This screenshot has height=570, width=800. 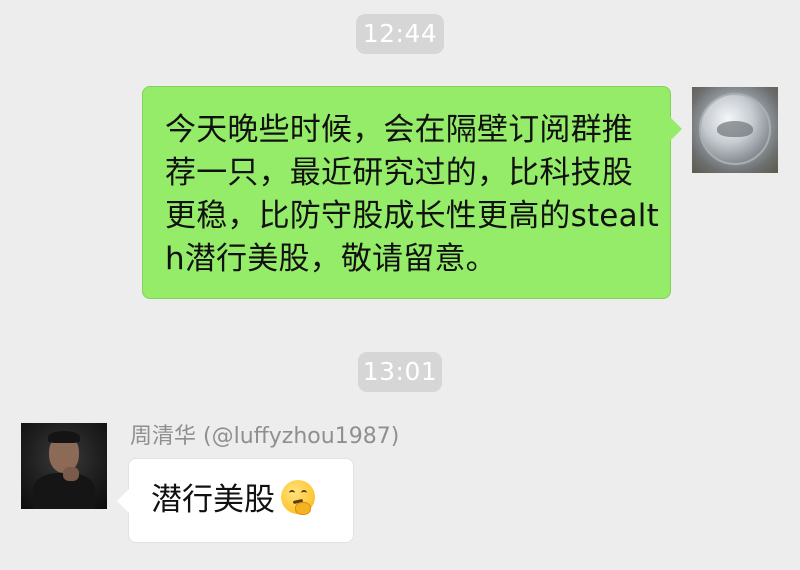 What do you see at coordinates (64, 466) in the screenshot?
I see `sender-avatar` at bounding box center [64, 466].